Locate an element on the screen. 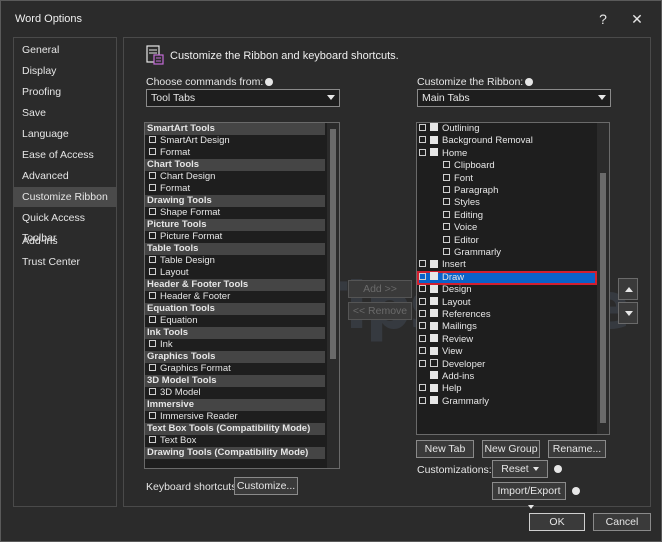  nav-trust-center: Trust Center is located at coordinates (65, 262).